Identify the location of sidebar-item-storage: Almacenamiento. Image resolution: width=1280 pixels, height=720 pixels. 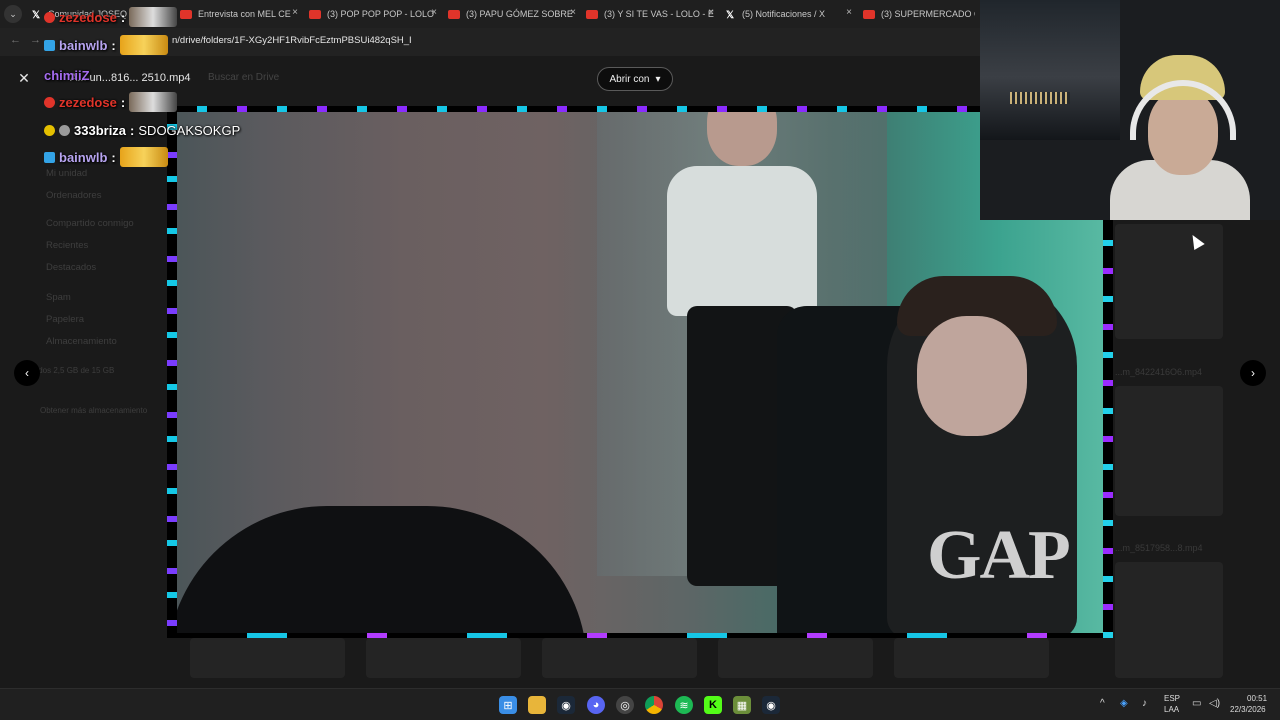
(81, 341).